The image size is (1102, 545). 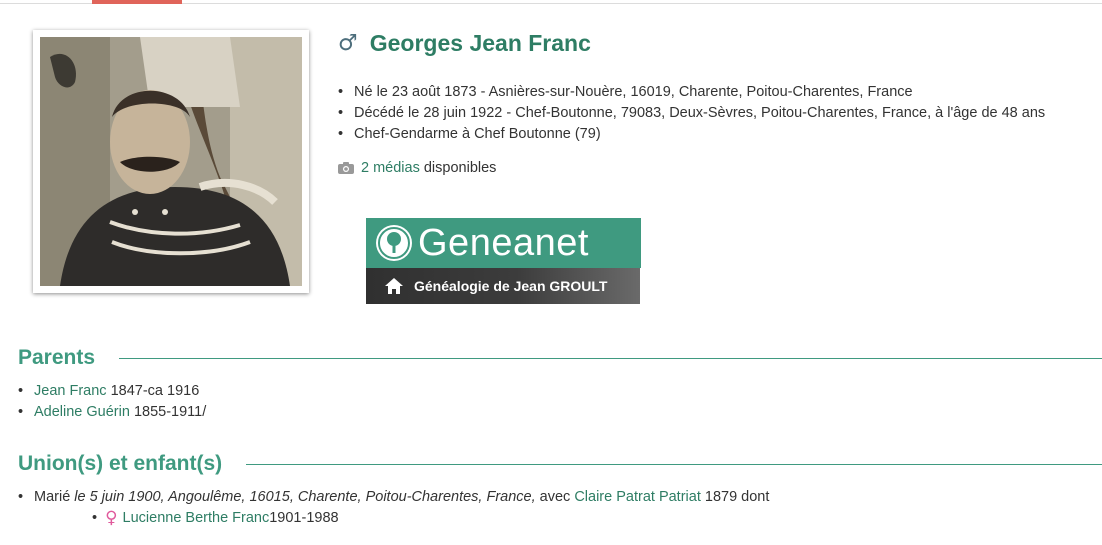 I want to click on child-item: • ♀ Lucienne Berthe Franc 1901-1988, so click(x=215, y=518).